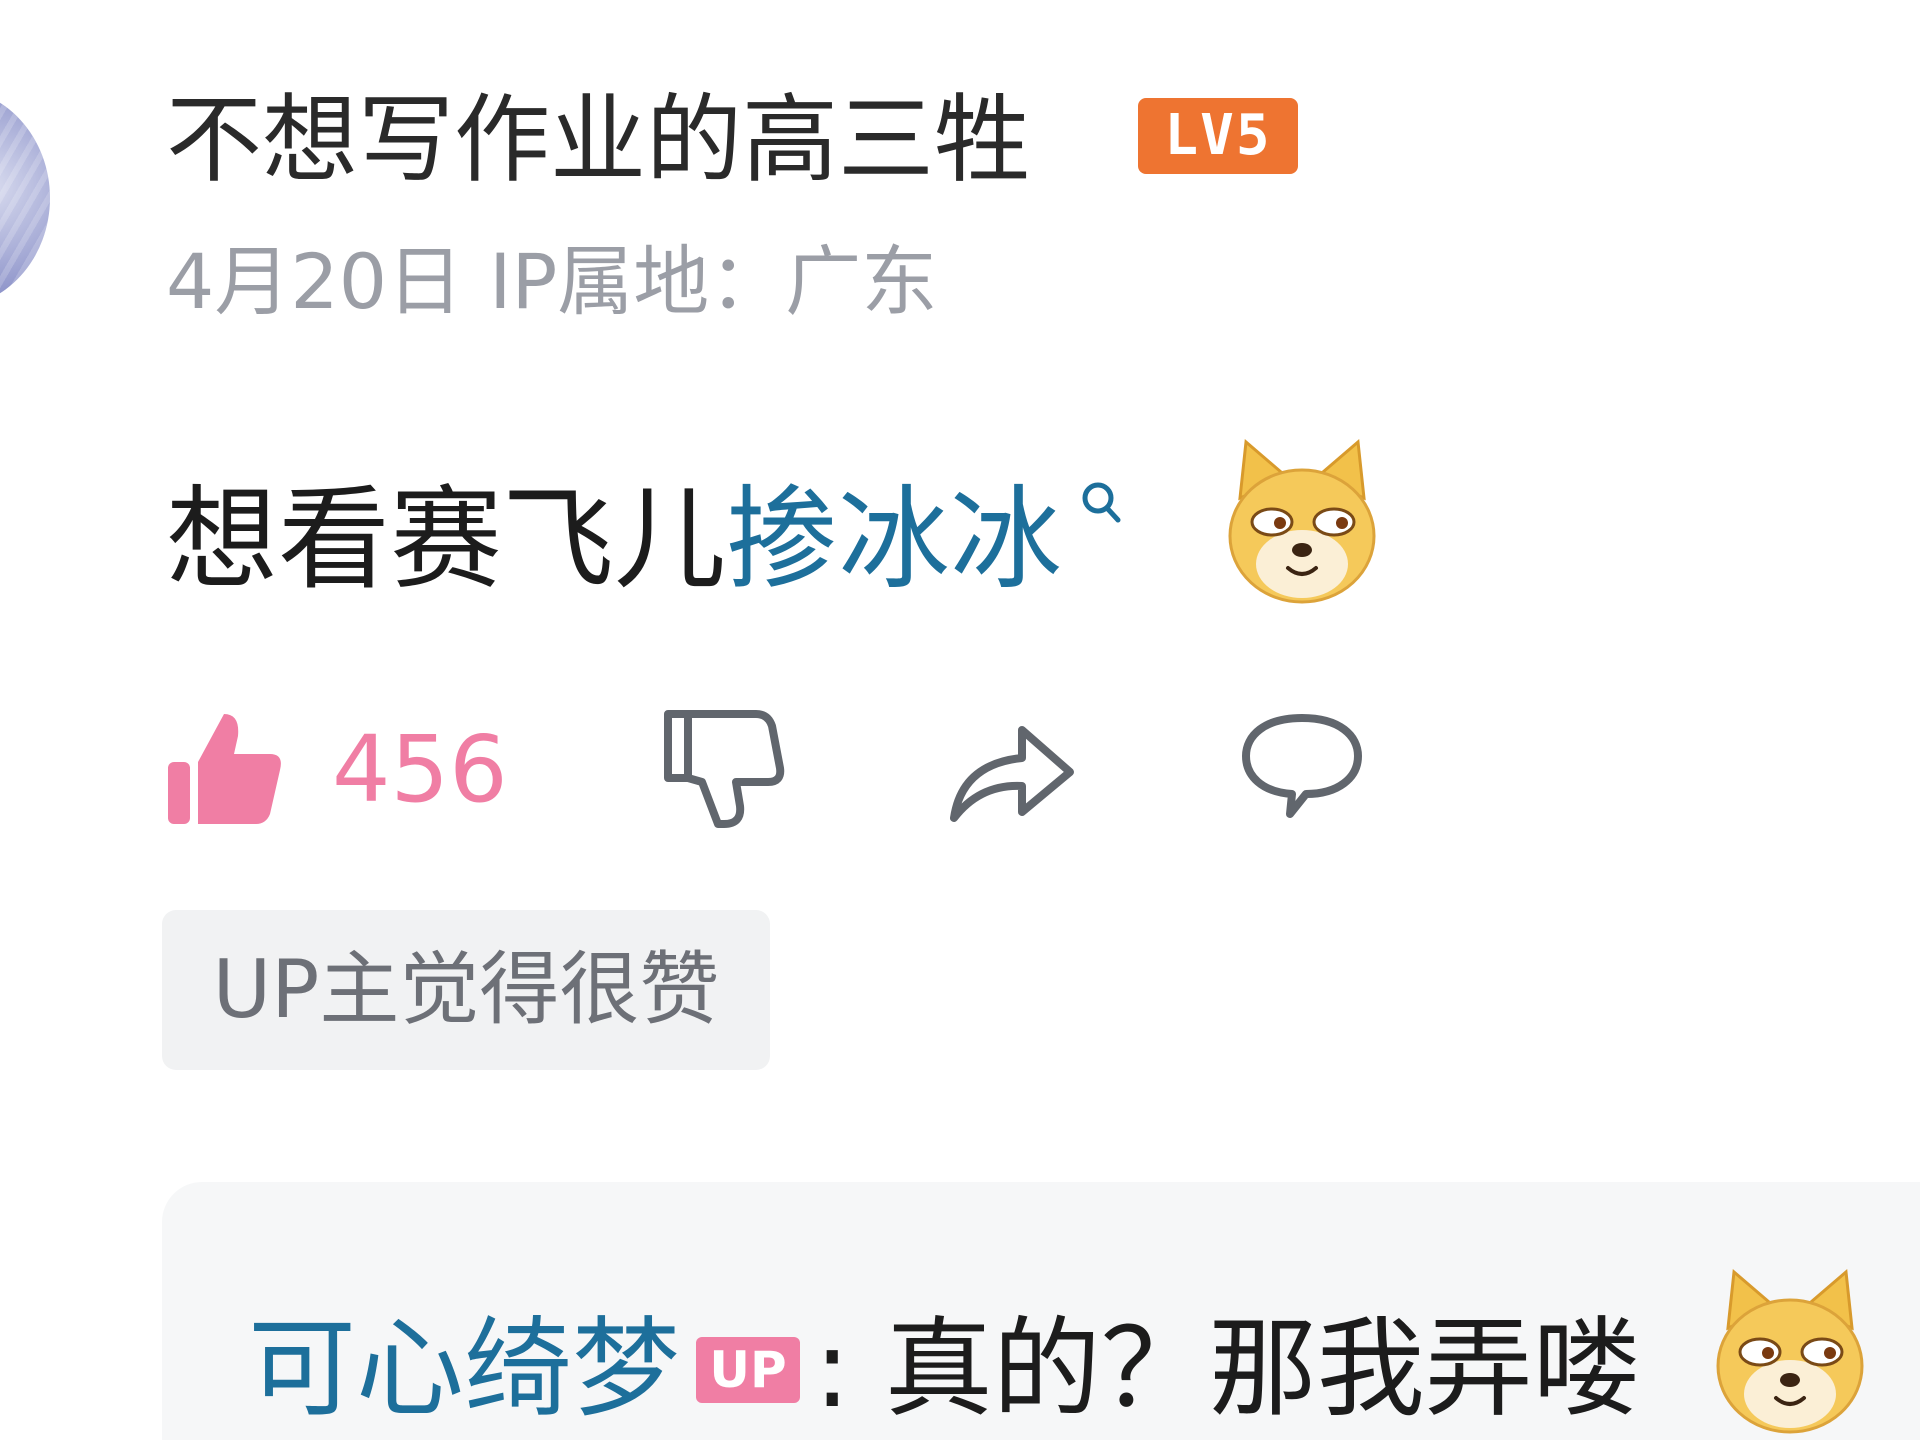 Image resolution: width=1920 pixels, height=1440 pixels. Describe the element at coordinates (1011, 769) in the screenshot. I see `share-icon` at that location.